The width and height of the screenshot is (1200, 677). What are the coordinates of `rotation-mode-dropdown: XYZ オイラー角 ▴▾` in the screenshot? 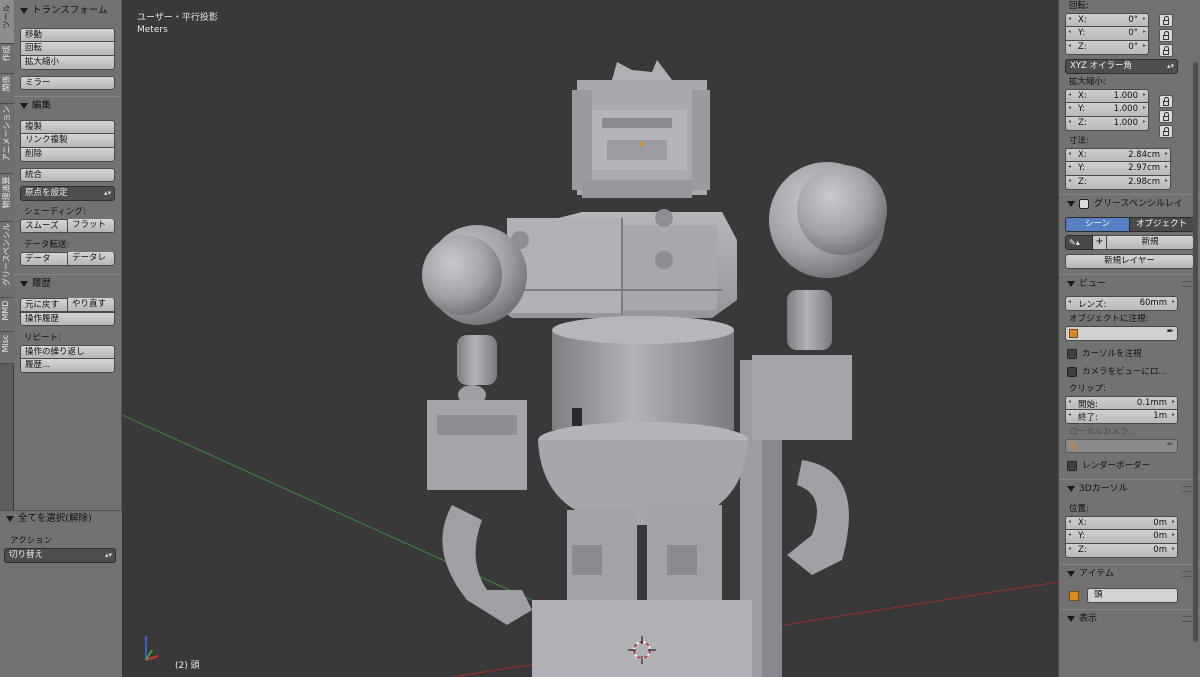 It's located at (1121, 66).